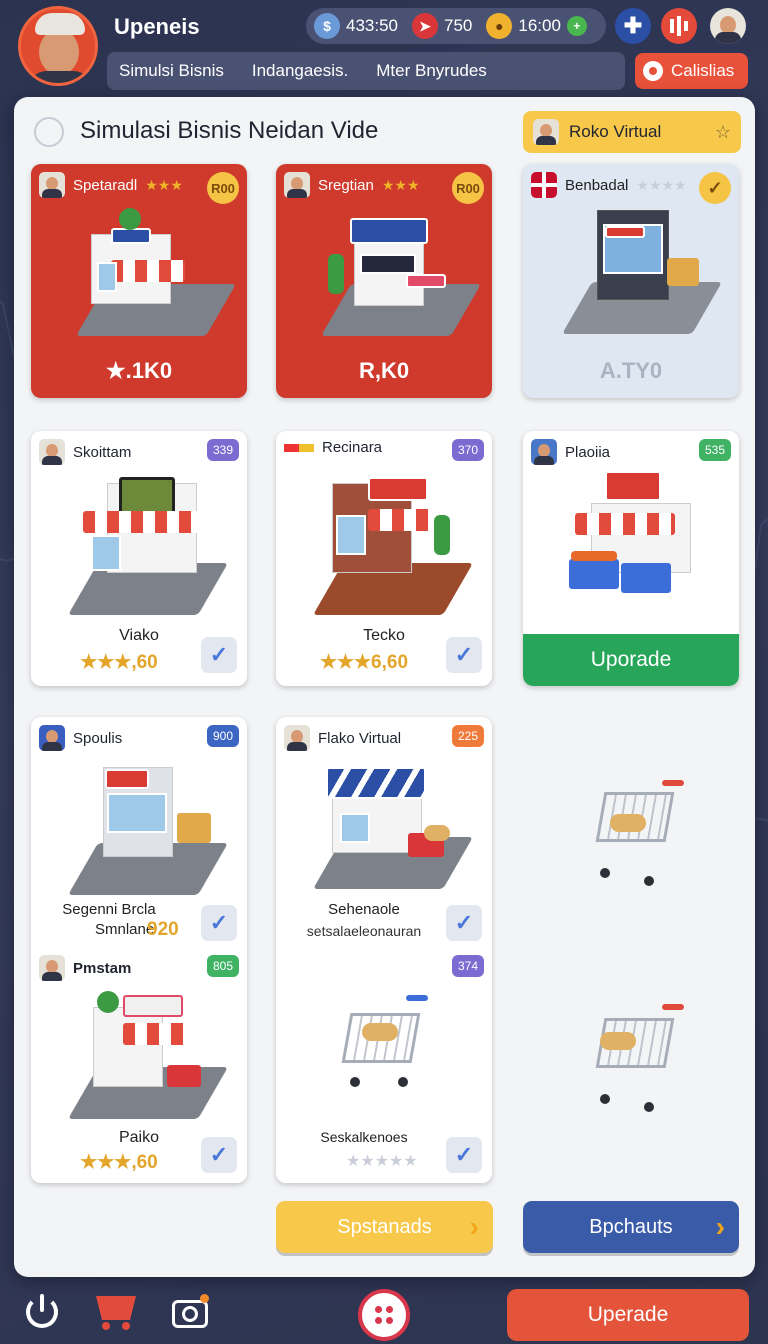 This screenshot has width=768, height=1344. Describe the element at coordinates (597, 185) in the screenshot. I see `card-owner-name: Benbadal` at that location.